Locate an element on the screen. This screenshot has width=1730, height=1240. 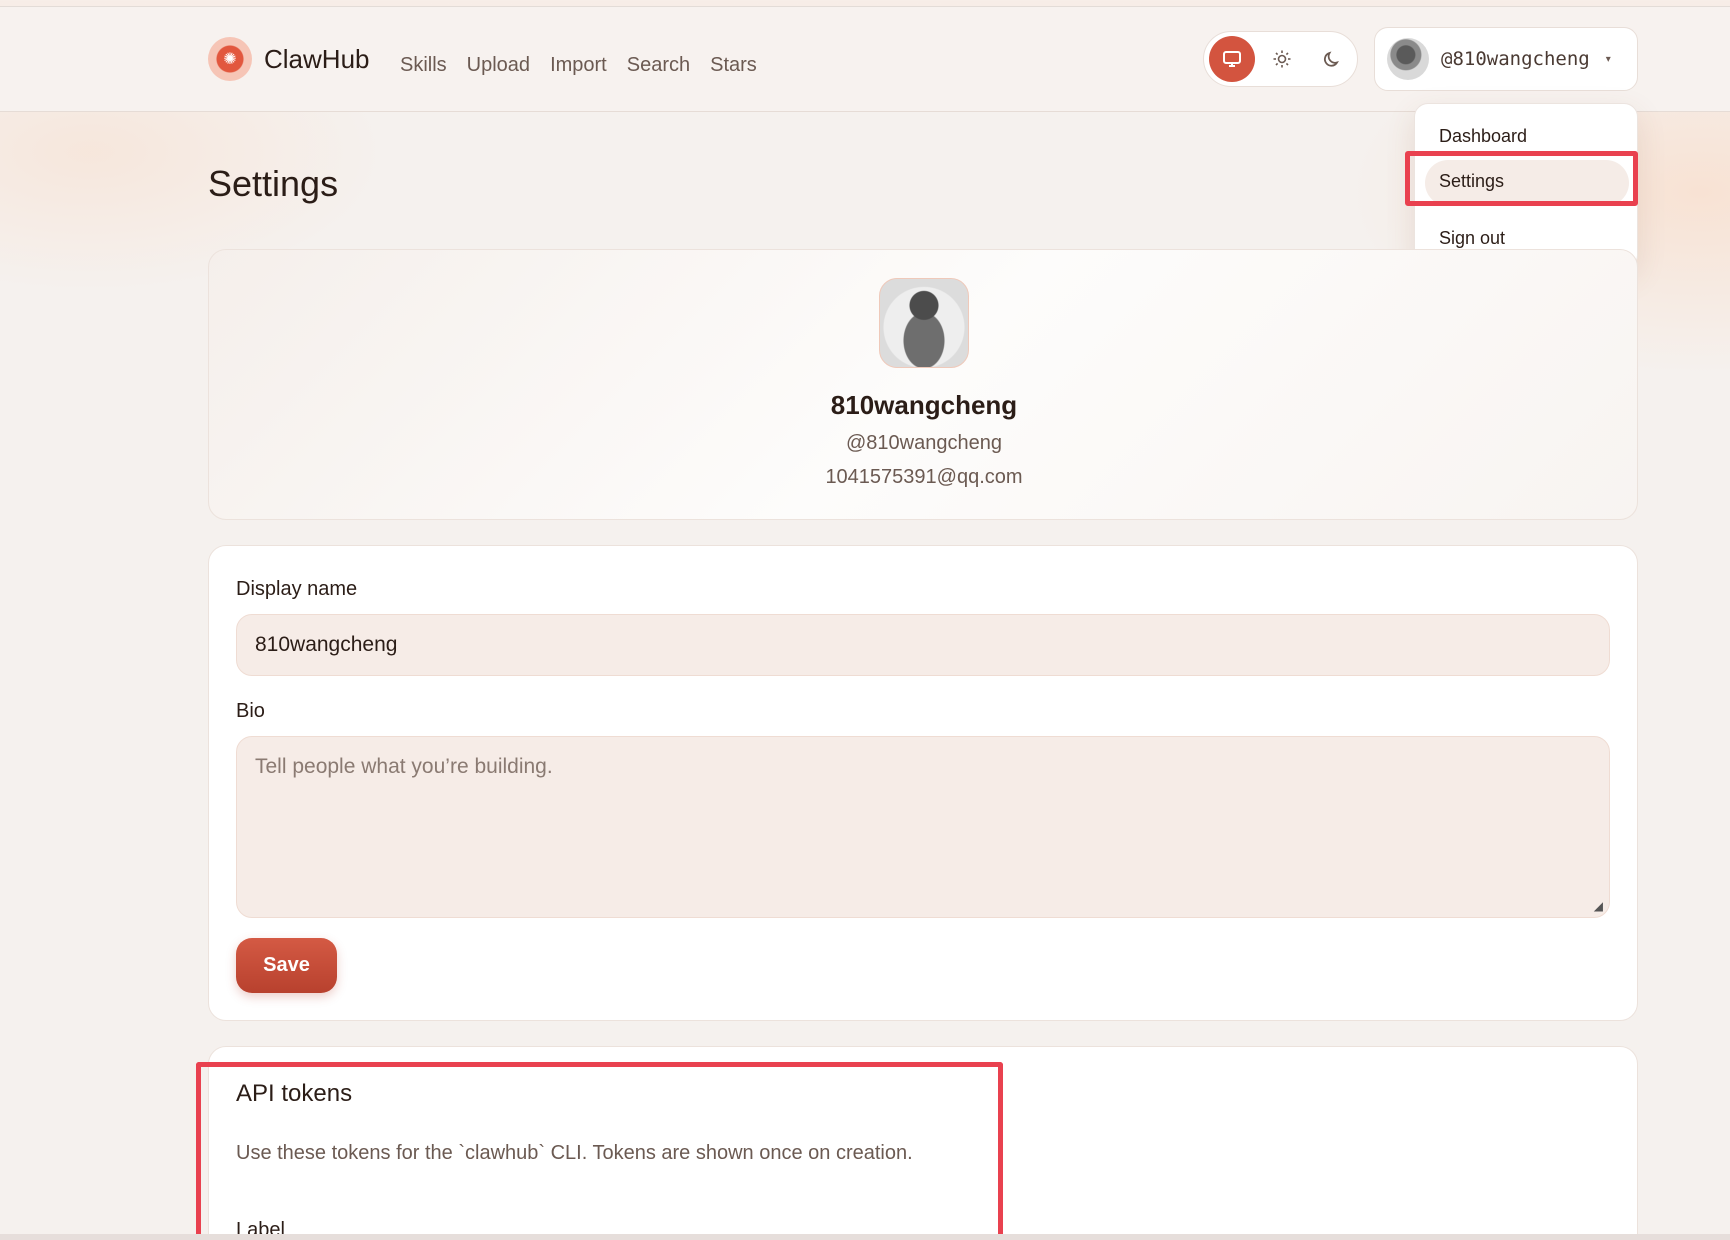
theme-light-button is located at coordinates (1282, 59).